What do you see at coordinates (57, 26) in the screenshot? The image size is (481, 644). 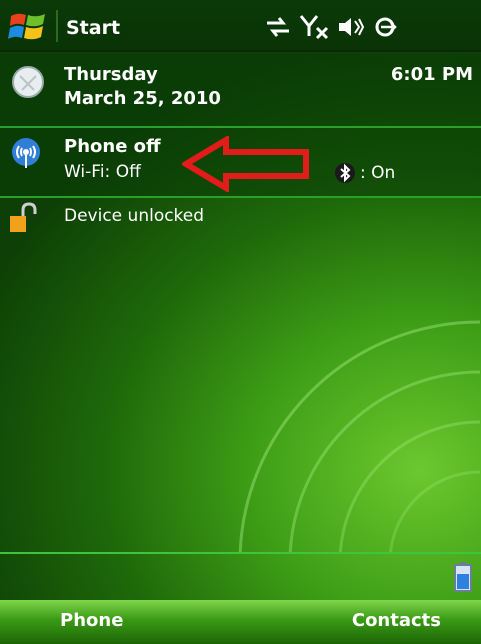 I see `title-separator` at bounding box center [57, 26].